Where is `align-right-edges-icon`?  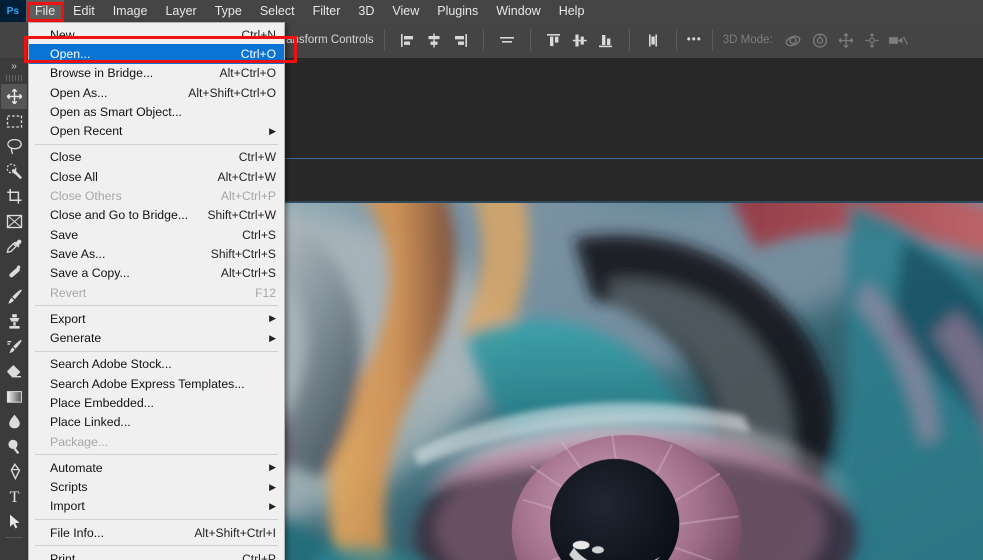 align-right-edges-icon is located at coordinates (460, 40).